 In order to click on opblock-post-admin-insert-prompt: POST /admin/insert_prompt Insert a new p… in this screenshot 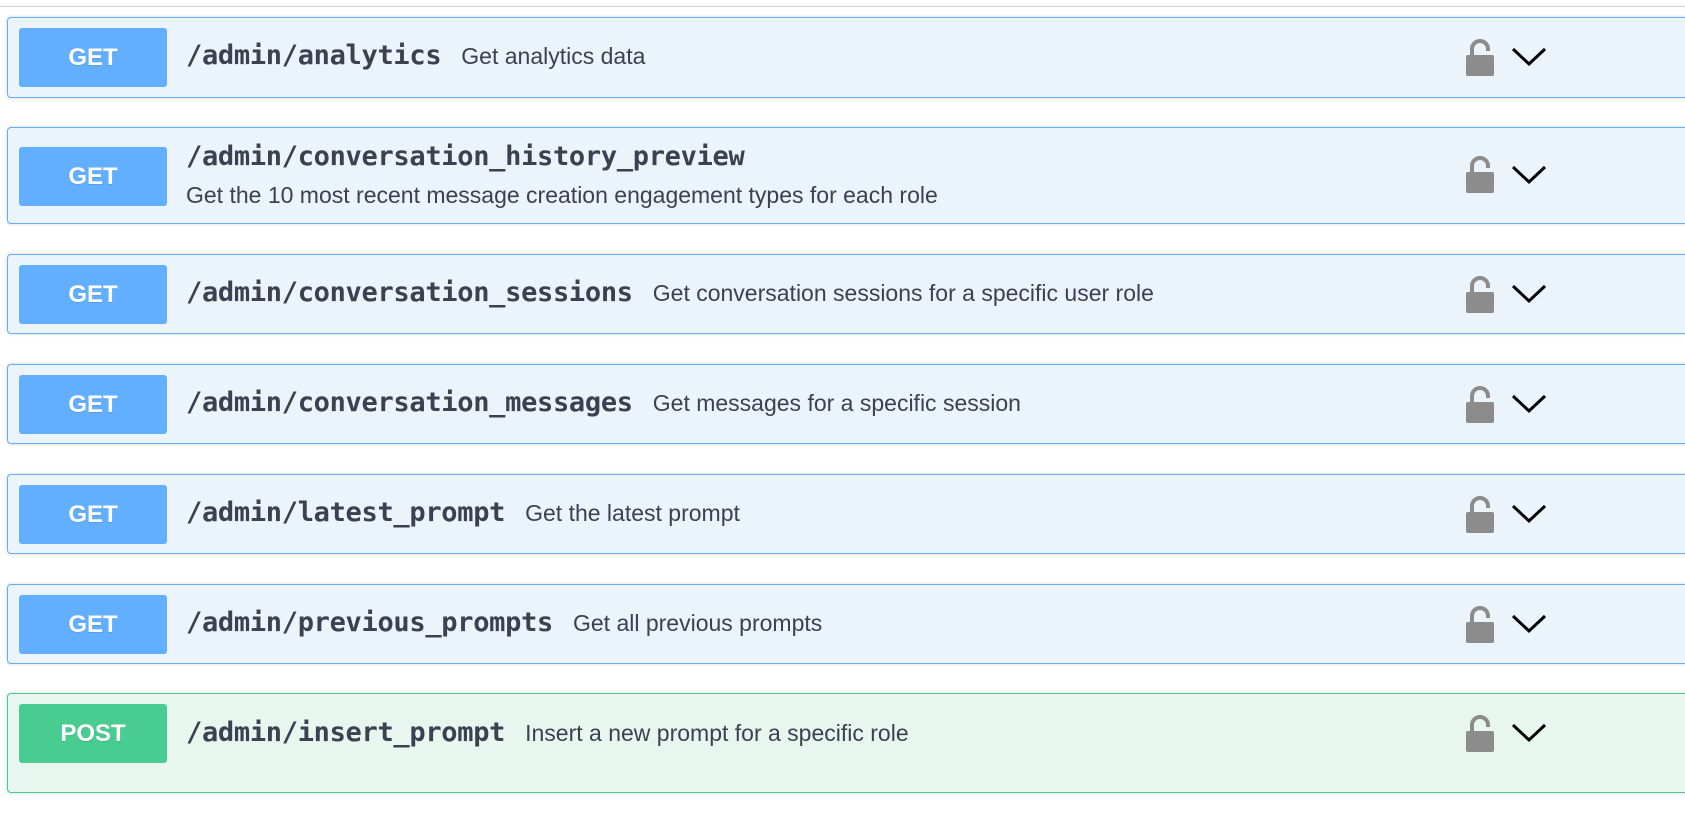, I will do `click(846, 743)`.